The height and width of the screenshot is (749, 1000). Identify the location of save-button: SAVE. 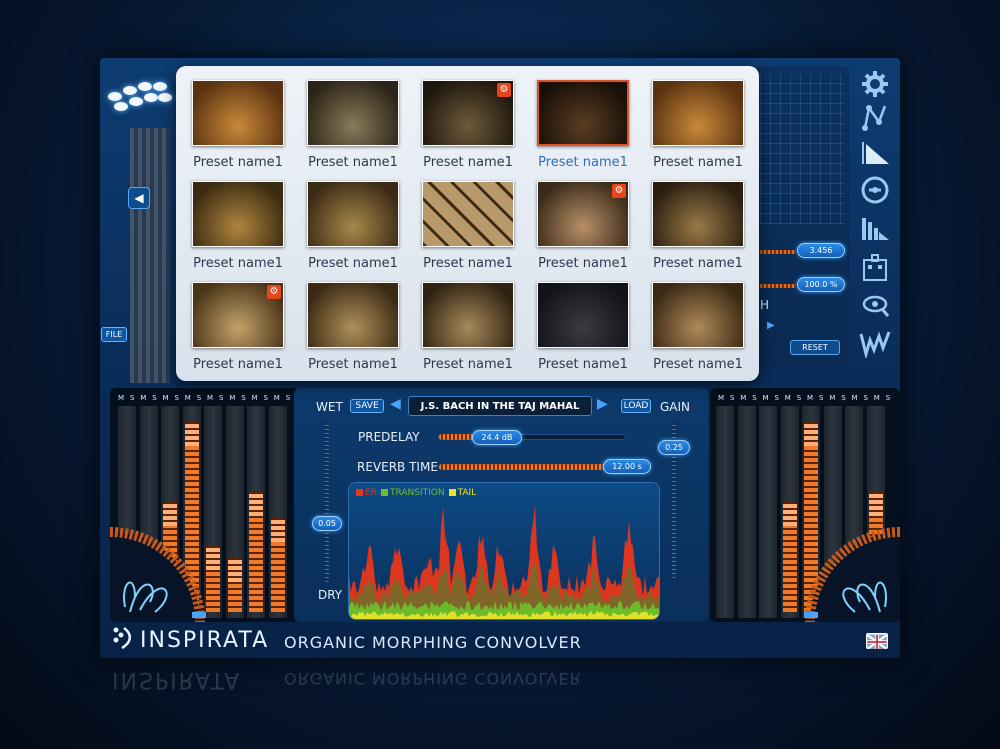
(367, 406).